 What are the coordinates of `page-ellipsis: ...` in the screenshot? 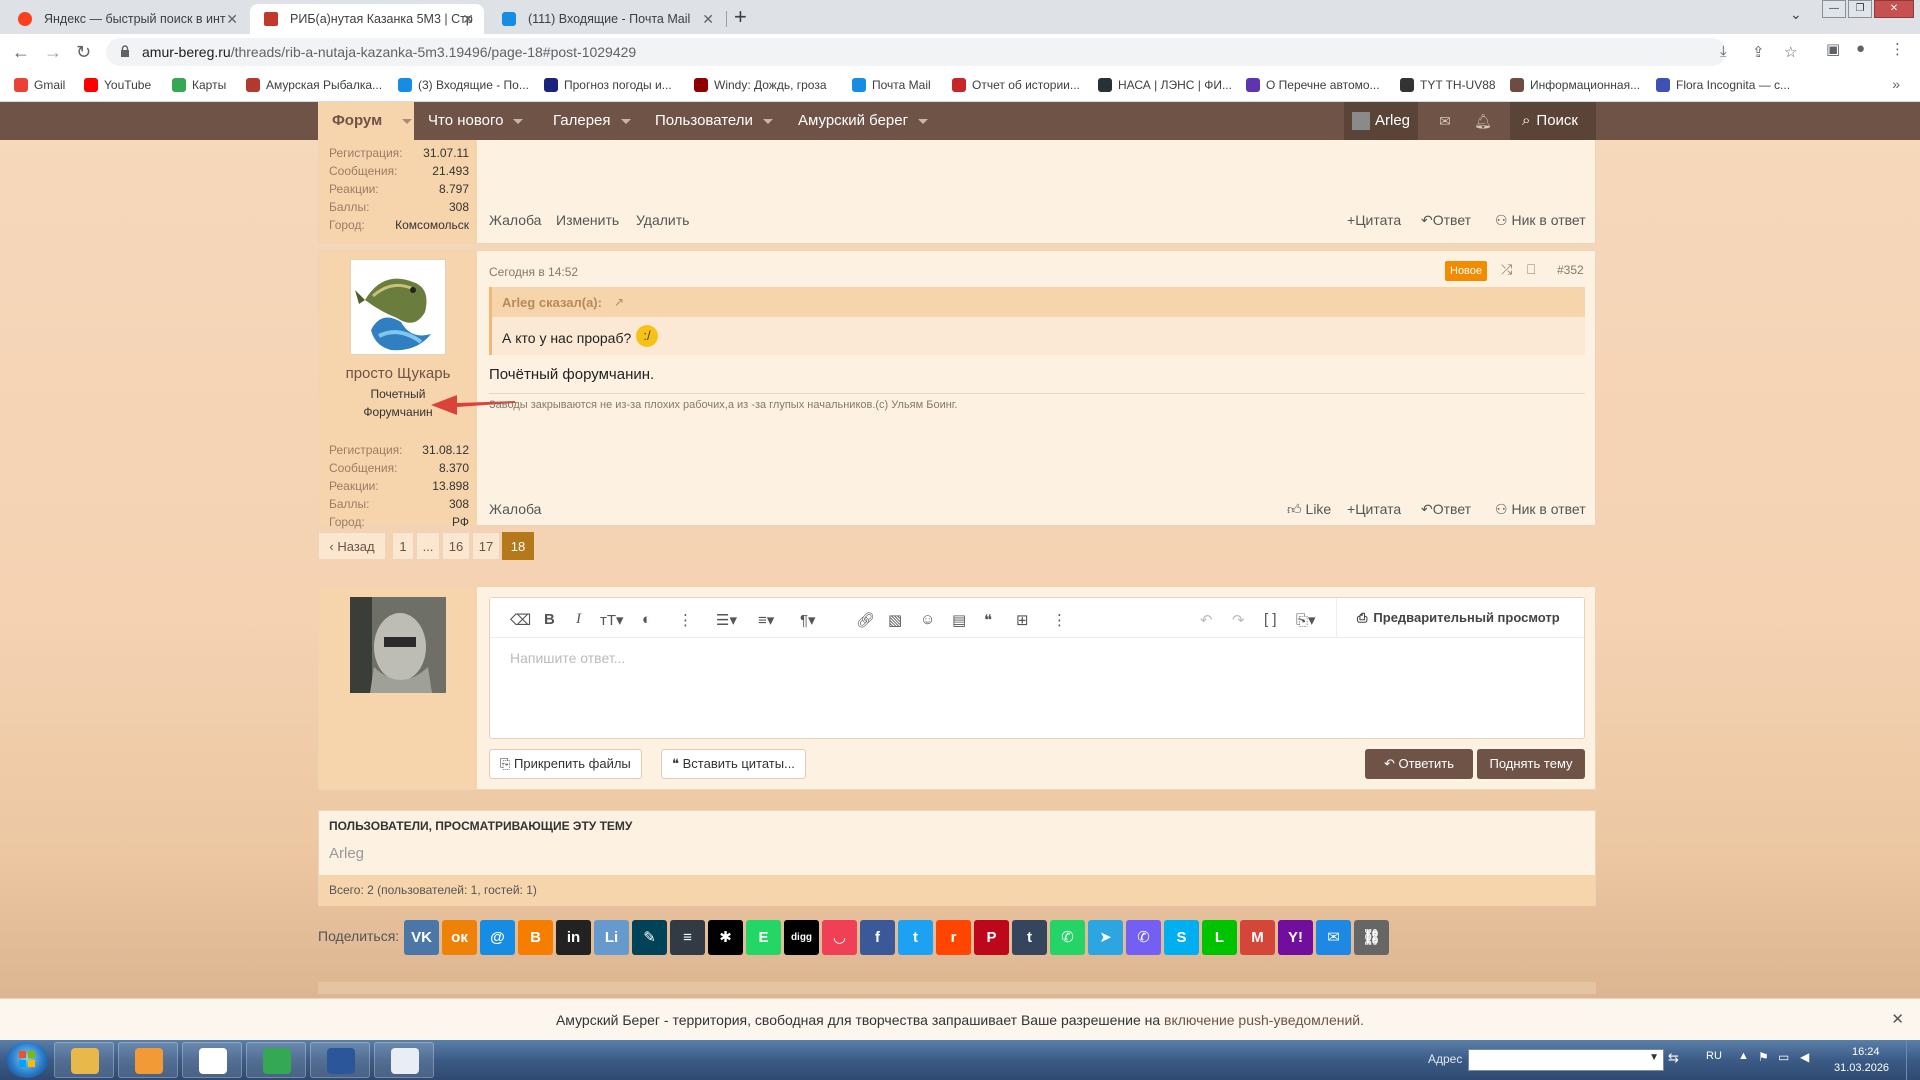 It's located at (428, 546).